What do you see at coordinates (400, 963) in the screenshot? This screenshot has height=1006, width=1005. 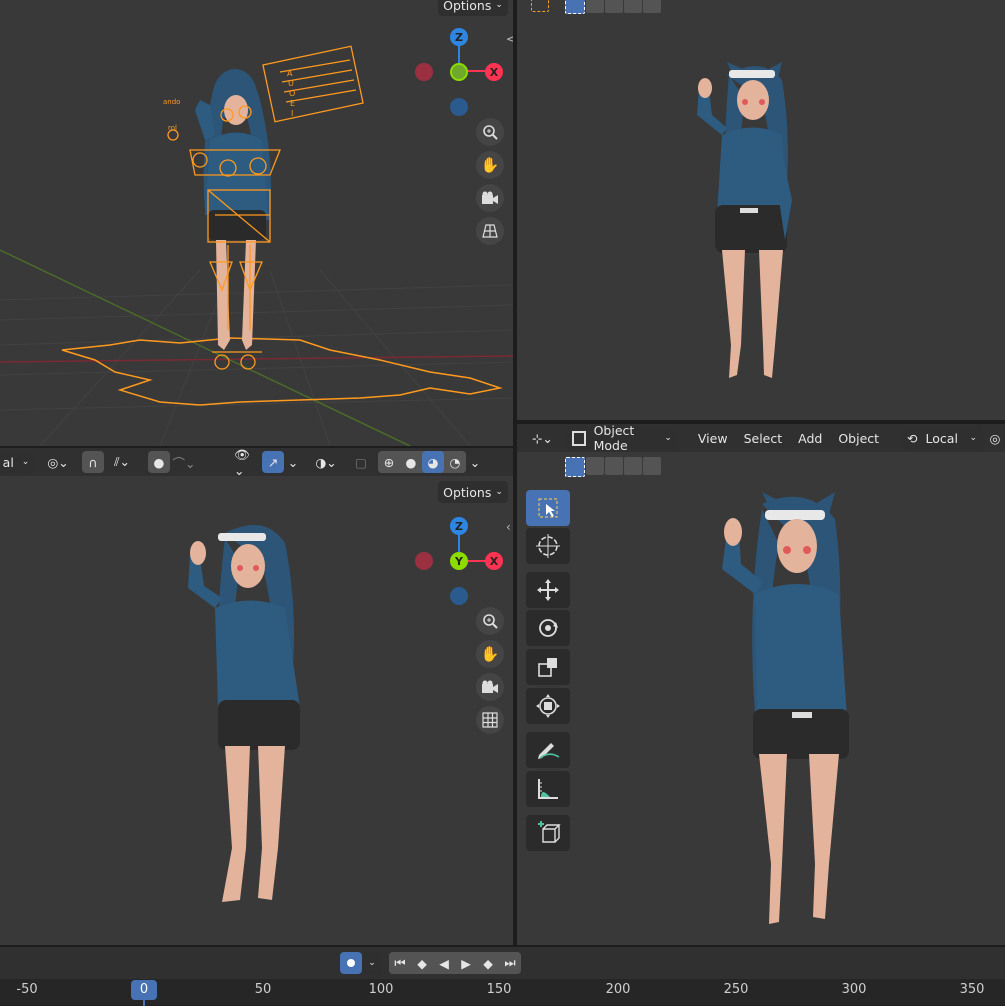 I see `jump-start-icon: ⏮` at bounding box center [400, 963].